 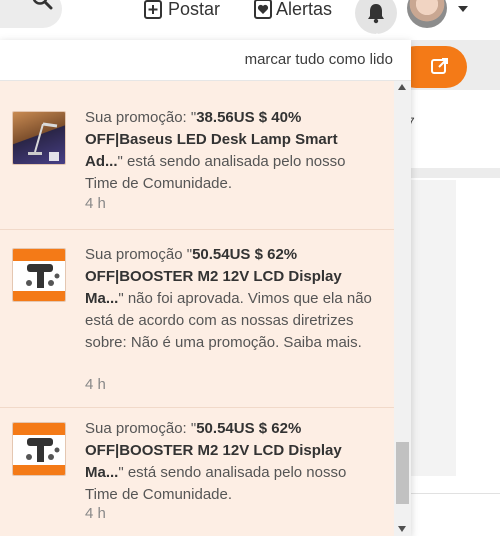 What do you see at coordinates (402, 308) in the screenshot?
I see `scrollbar` at bounding box center [402, 308].